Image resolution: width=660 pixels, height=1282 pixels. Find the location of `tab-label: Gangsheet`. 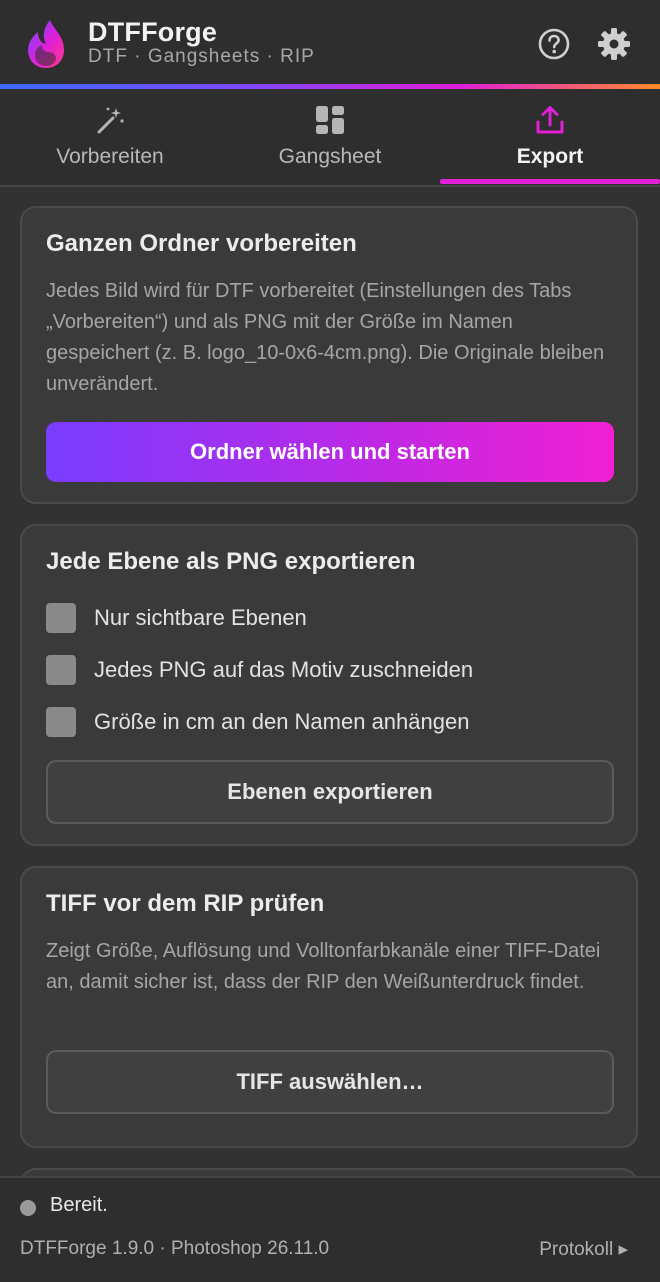

tab-label: Gangsheet is located at coordinates (330, 156).